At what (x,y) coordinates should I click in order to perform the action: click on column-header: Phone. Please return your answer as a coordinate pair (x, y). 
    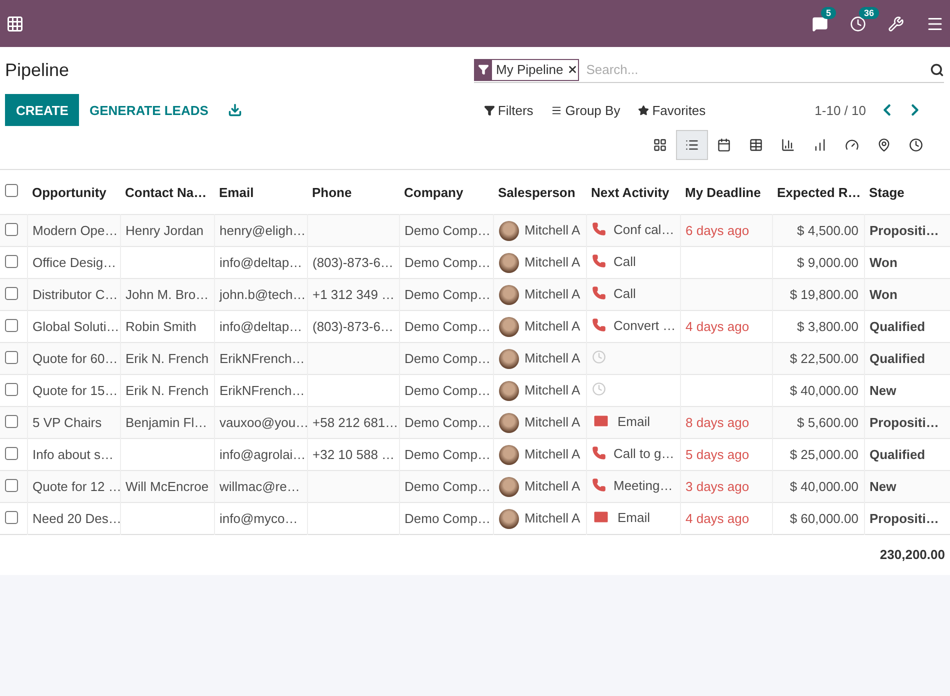
    Looking at the image, I should click on (353, 192).